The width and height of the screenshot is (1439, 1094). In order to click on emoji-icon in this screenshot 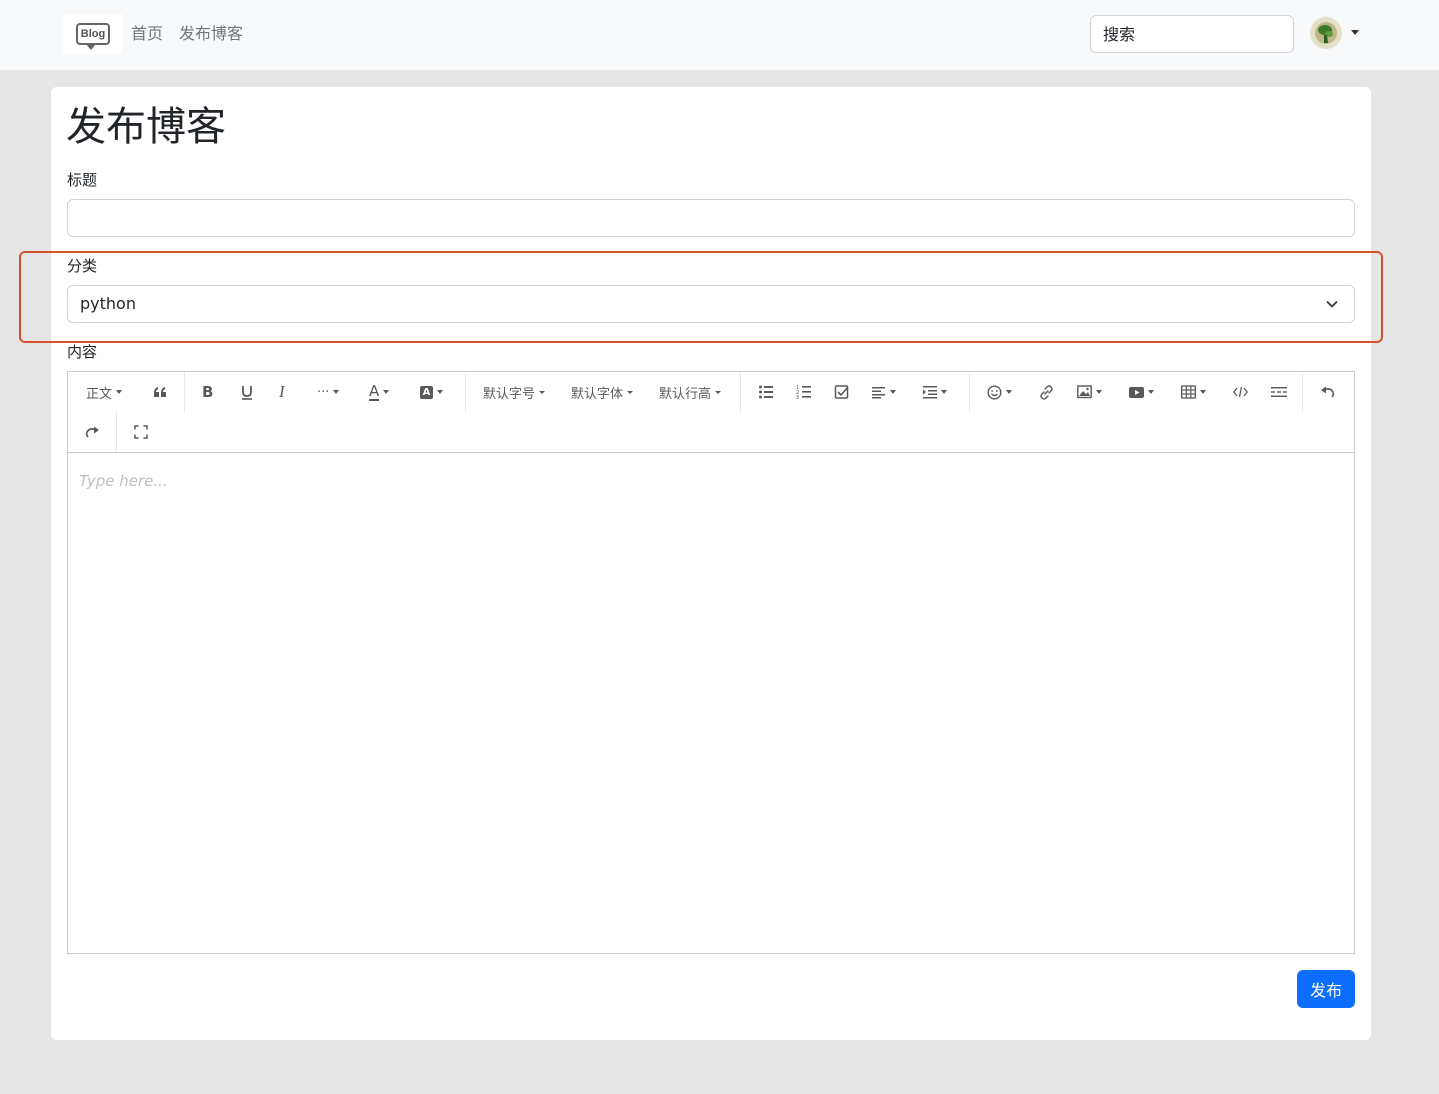, I will do `click(994, 392)`.